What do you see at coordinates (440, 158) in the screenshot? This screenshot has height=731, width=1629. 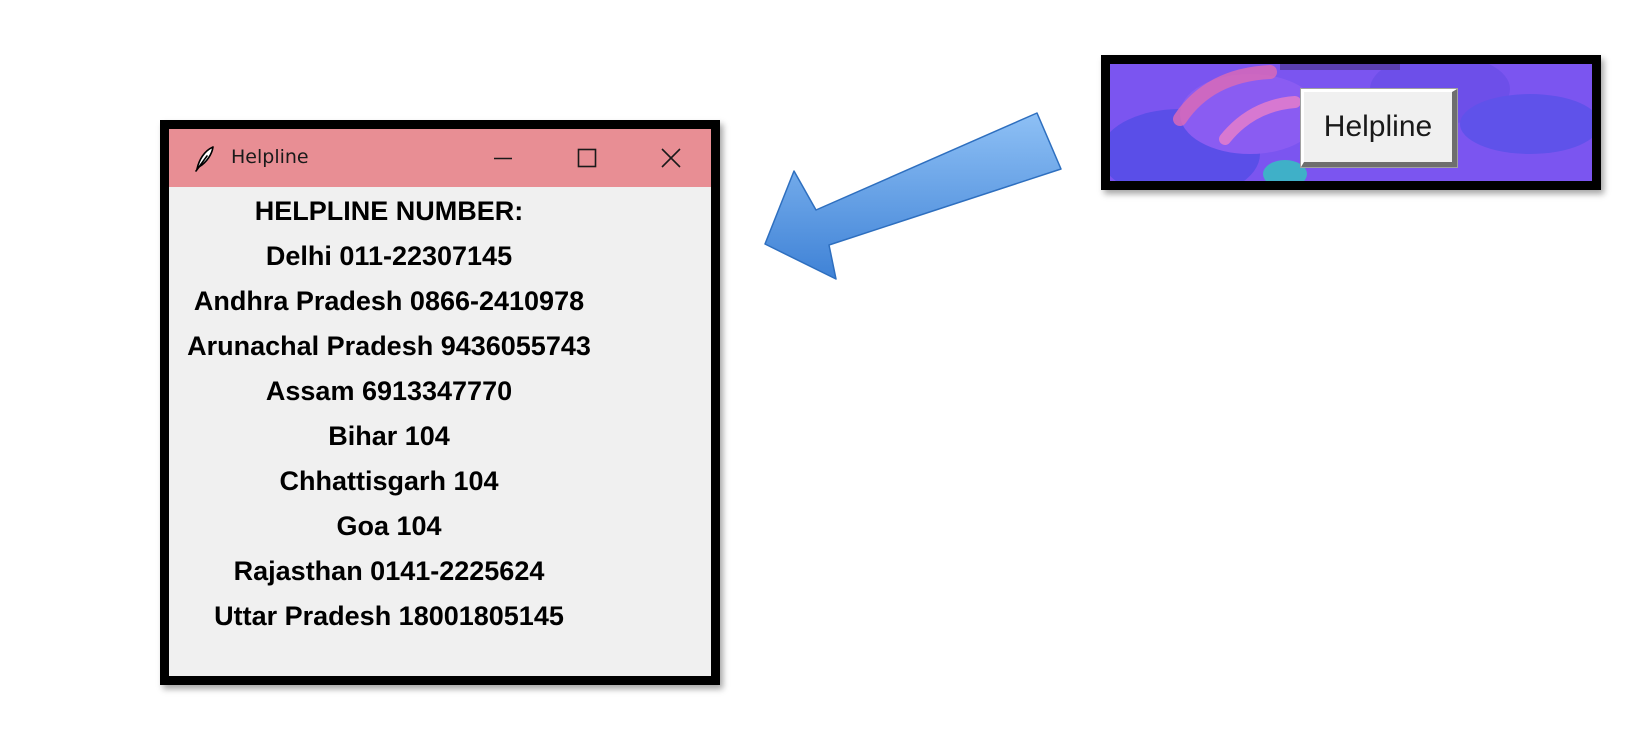 I see `title-bar: Helpline` at bounding box center [440, 158].